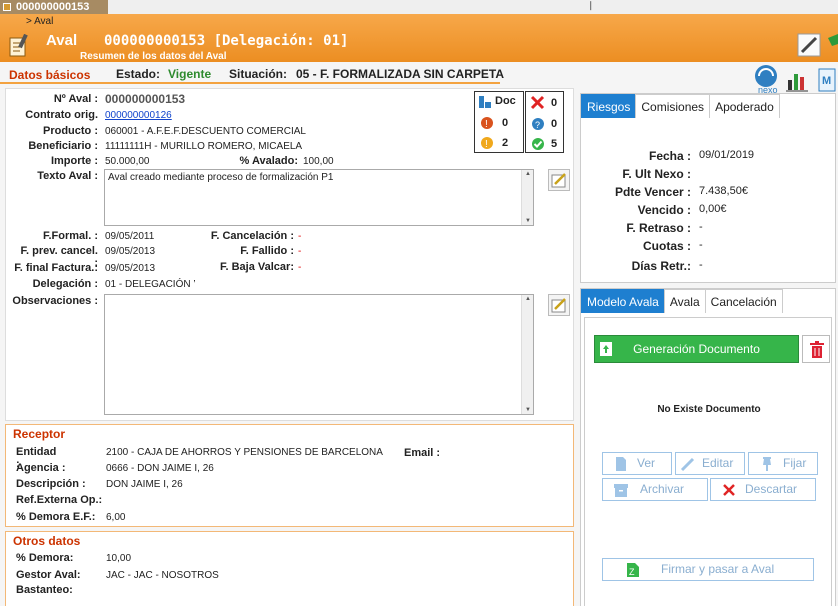 The height and width of the screenshot is (606, 838). Describe the element at coordinates (701, 227) in the screenshot. I see `retraso-value: -` at that location.